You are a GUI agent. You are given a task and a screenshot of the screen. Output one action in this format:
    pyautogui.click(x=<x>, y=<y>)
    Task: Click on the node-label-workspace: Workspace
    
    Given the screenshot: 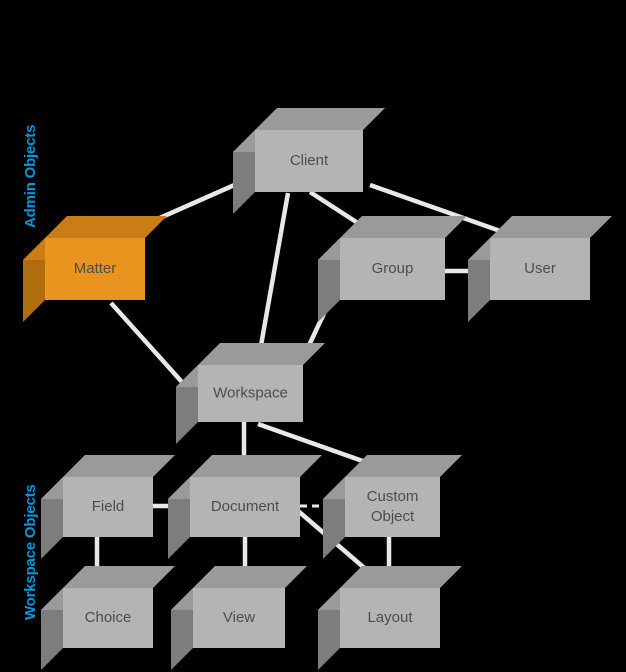 What is the action you would take?
    pyautogui.click(x=250, y=392)
    